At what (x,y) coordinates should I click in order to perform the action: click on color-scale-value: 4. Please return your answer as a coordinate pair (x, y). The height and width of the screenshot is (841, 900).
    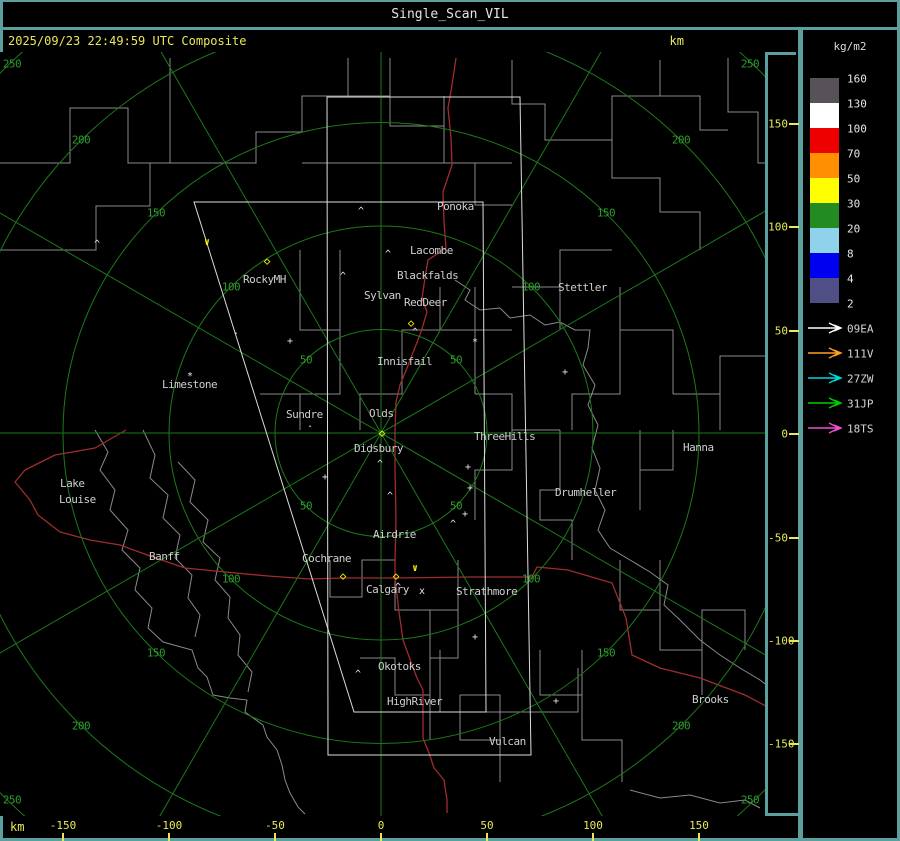
    Looking at the image, I should click on (850, 279).